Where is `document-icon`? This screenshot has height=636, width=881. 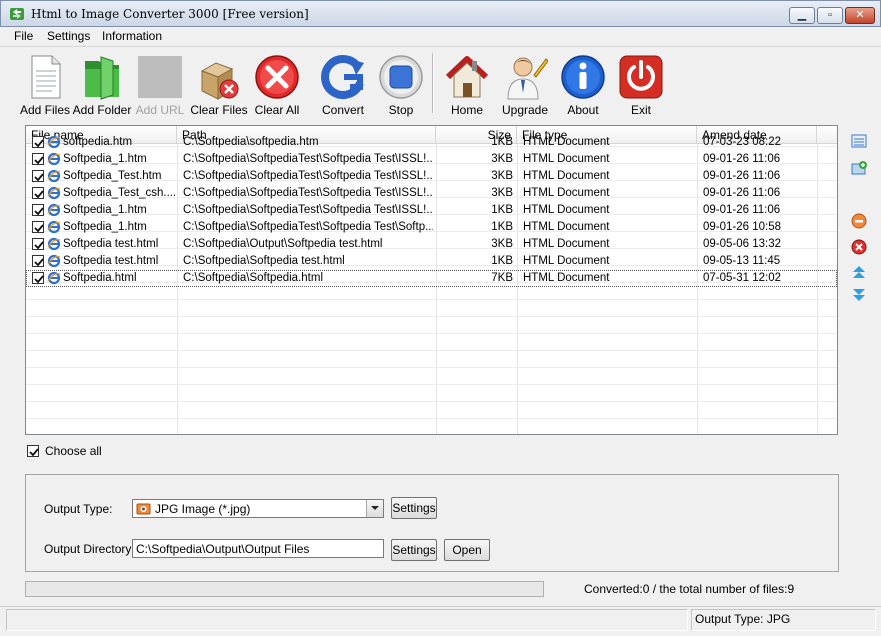 document-icon is located at coordinates (46, 77).